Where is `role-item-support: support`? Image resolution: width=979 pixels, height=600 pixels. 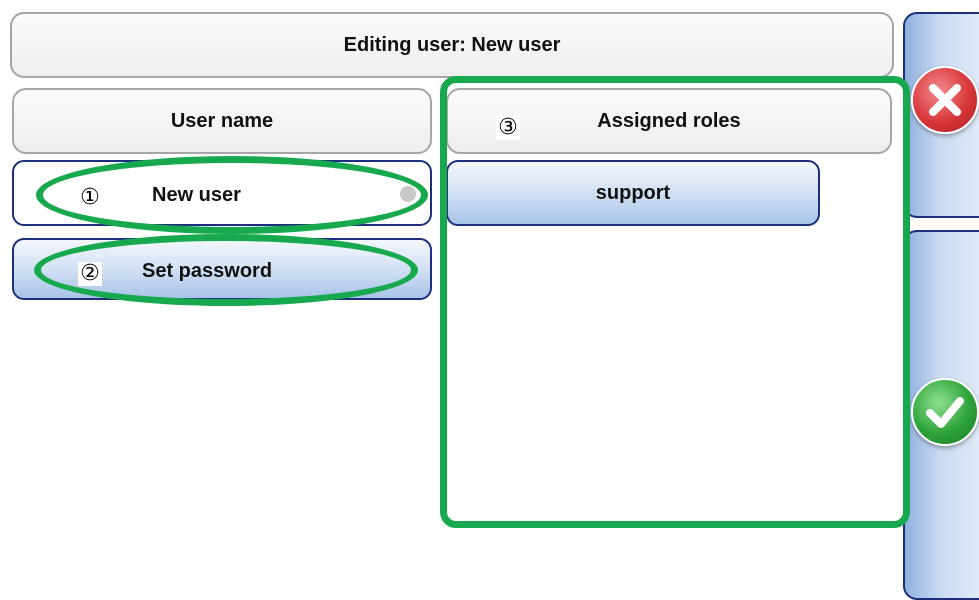 role-item-support: support is located at coordinates (633, 193).